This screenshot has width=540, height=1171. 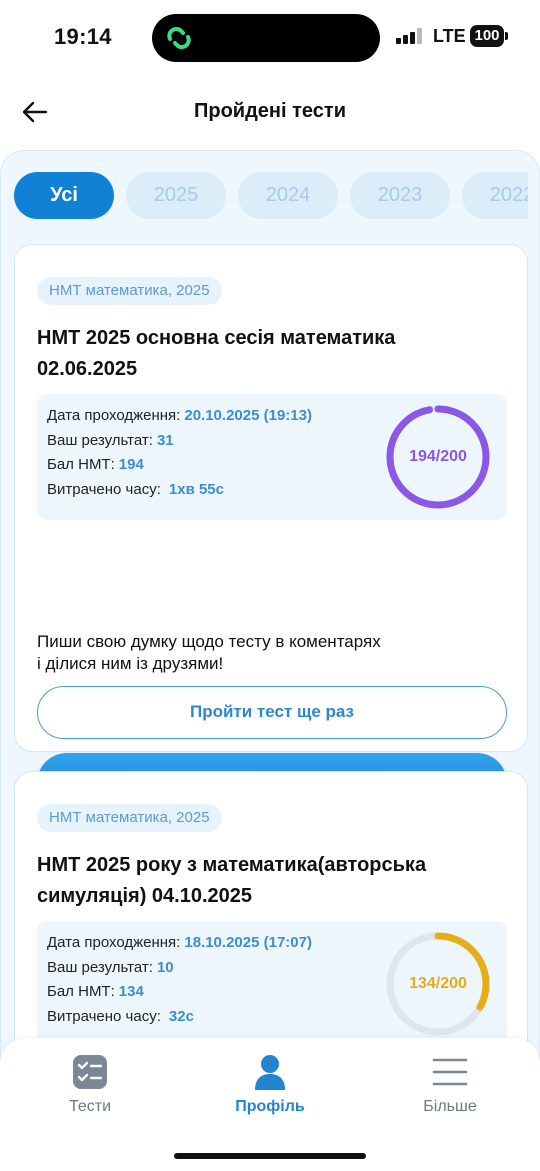 What do you see at coordinates (400, 195) in the screenshot?
I see `filter-chip-2023: 2023` at bounding box center [400, 195].